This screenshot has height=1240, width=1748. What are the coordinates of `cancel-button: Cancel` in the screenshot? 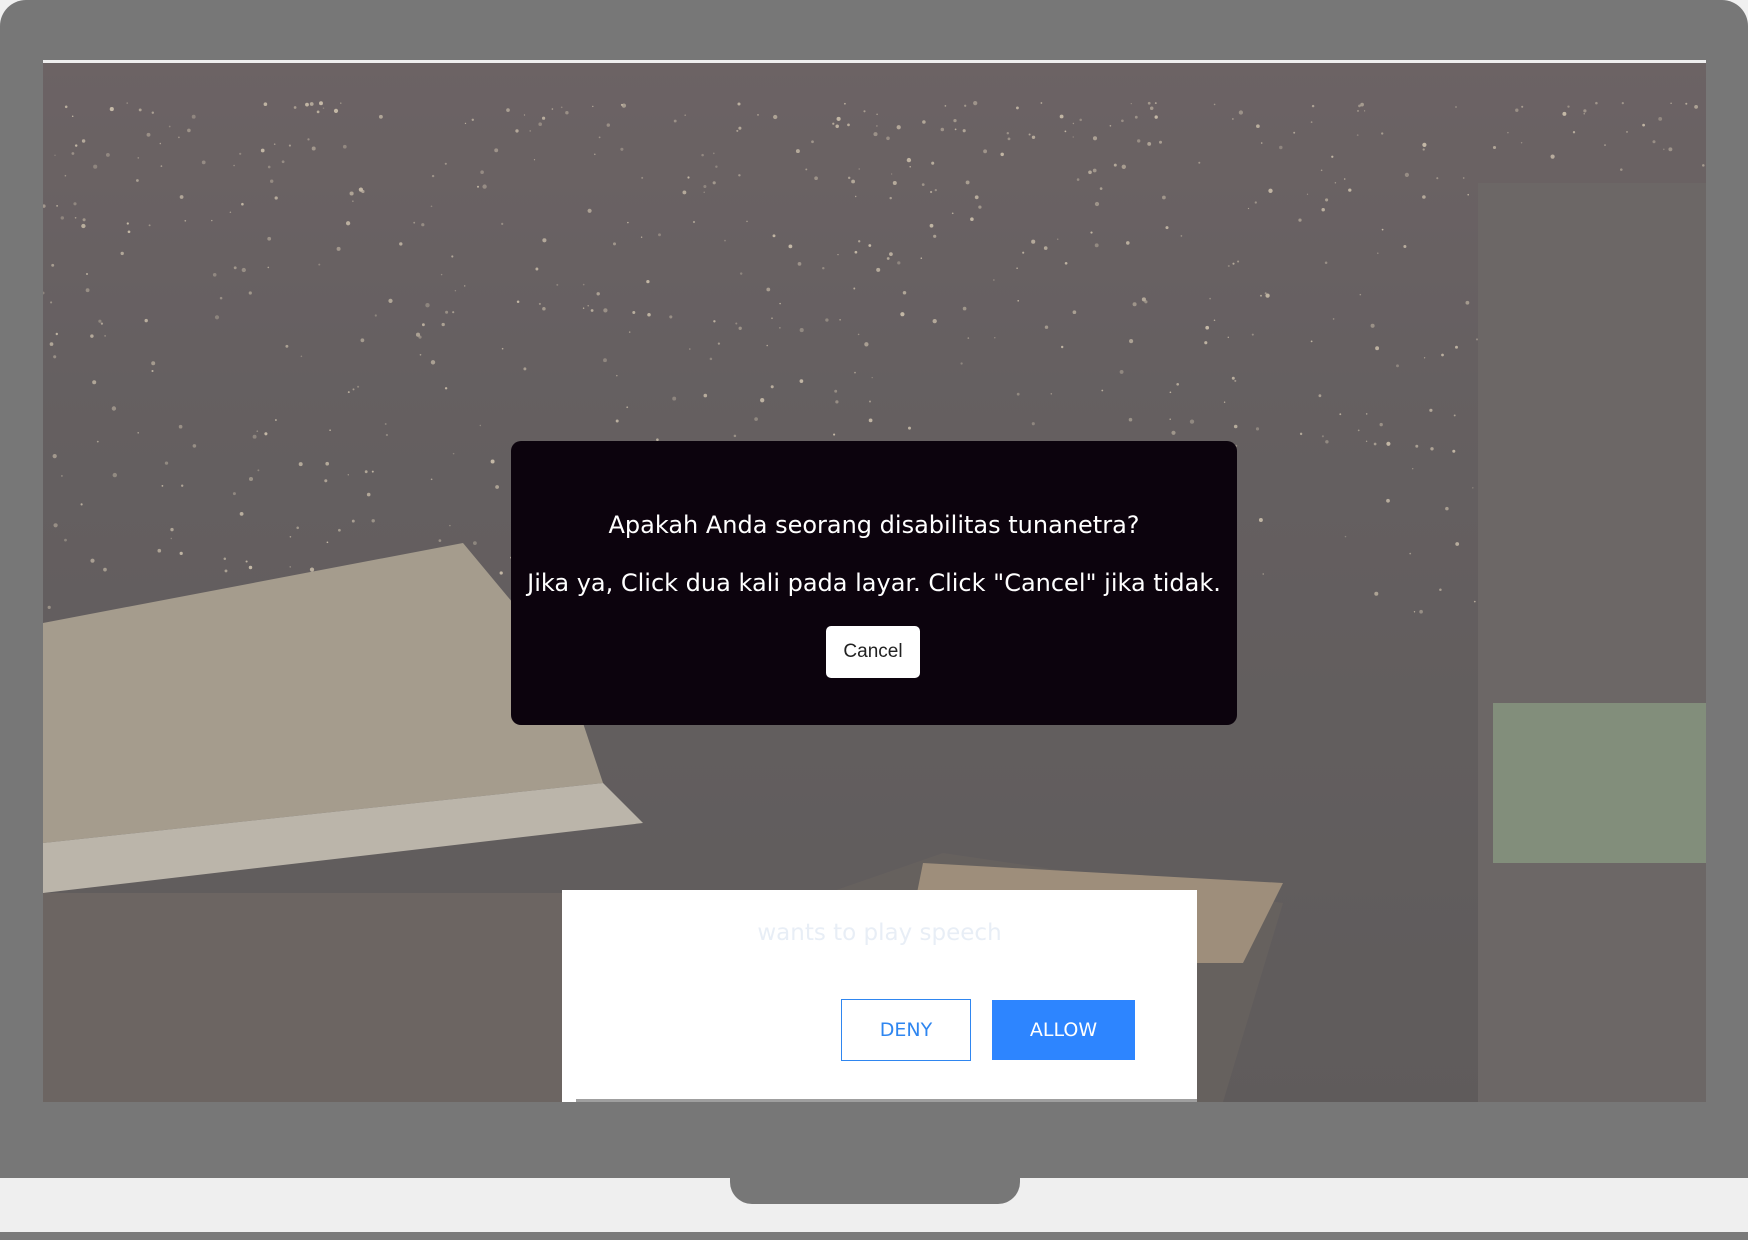 It's located at (873, 652).